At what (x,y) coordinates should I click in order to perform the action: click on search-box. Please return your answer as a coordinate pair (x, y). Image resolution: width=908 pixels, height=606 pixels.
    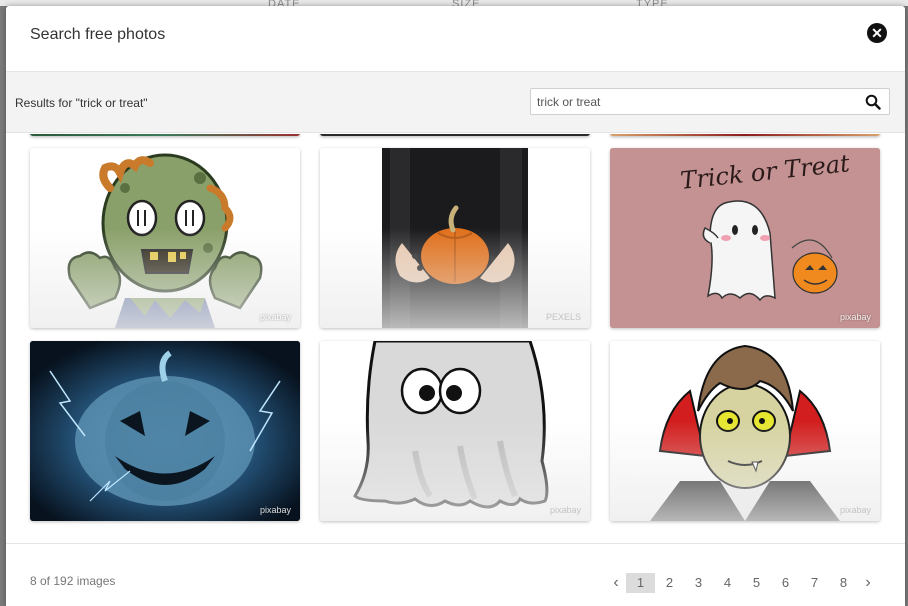
    Looking at the image, I should click on (710, 101).